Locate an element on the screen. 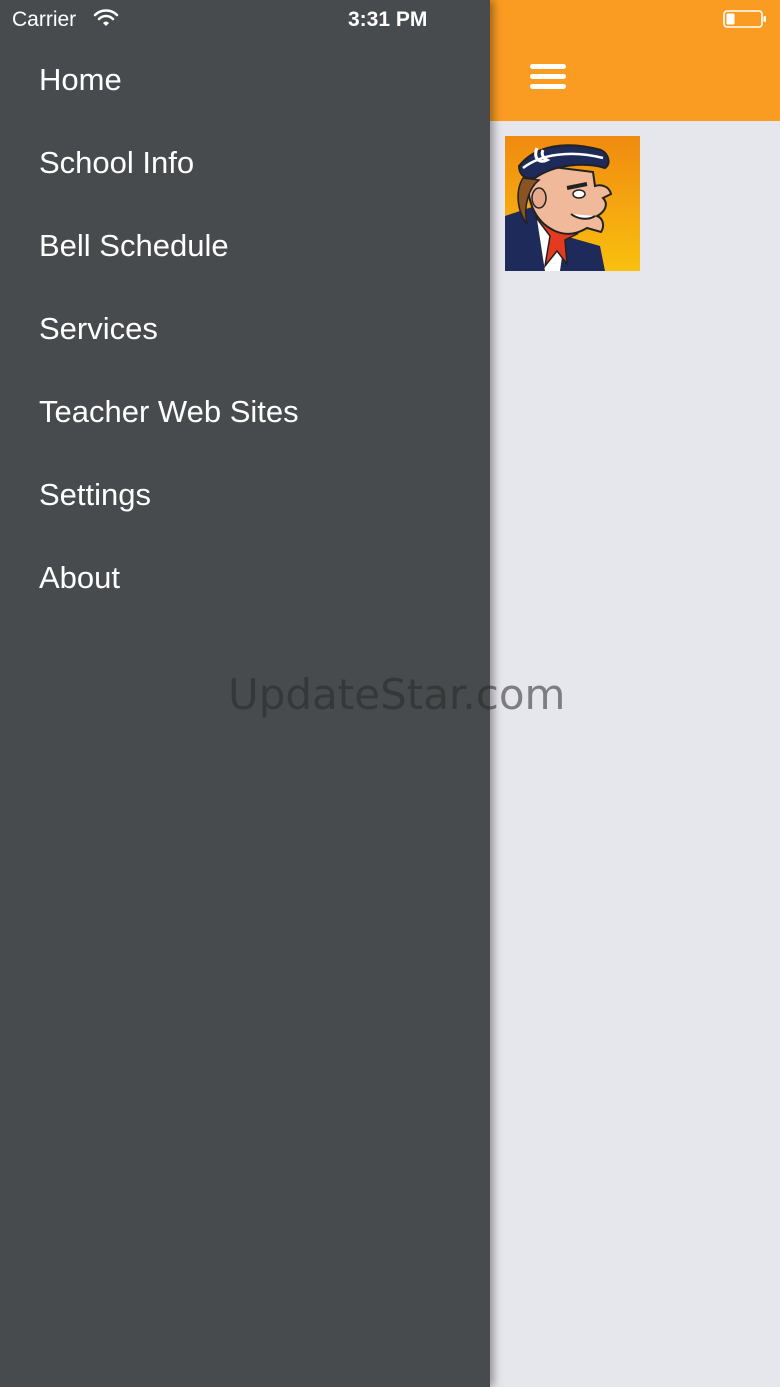  hamburger-menu-icon is located at coordinates (548, 78).